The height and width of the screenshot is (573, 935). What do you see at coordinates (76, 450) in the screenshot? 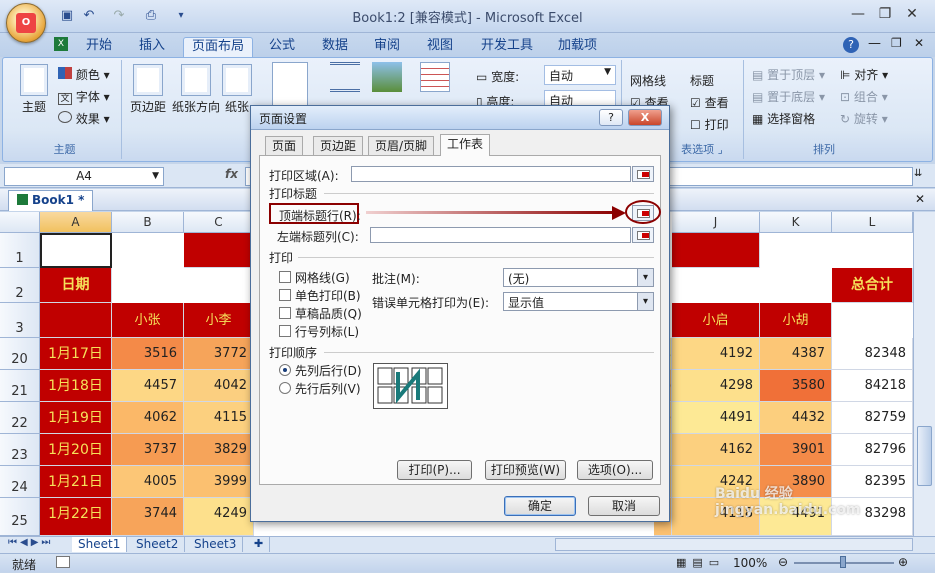
I see `cell-date: 1月20日` at bounding box center [76, 450].